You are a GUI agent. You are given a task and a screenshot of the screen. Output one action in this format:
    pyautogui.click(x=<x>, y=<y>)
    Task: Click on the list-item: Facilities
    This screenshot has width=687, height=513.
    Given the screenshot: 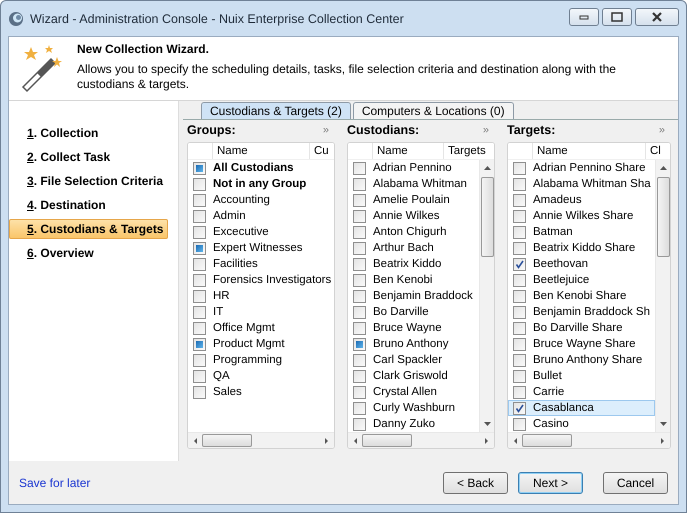 What is the action you would take?
    pyautogui.click(x=235, y=264)
    